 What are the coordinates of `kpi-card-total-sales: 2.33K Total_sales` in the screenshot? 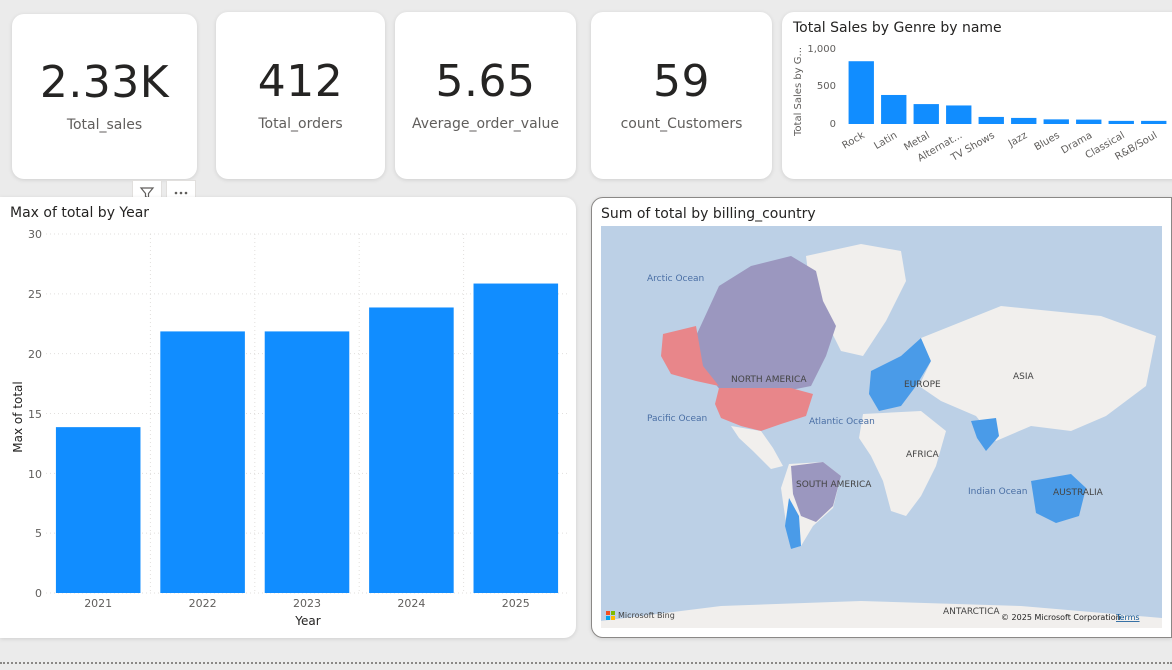 It's located at (104, 96).